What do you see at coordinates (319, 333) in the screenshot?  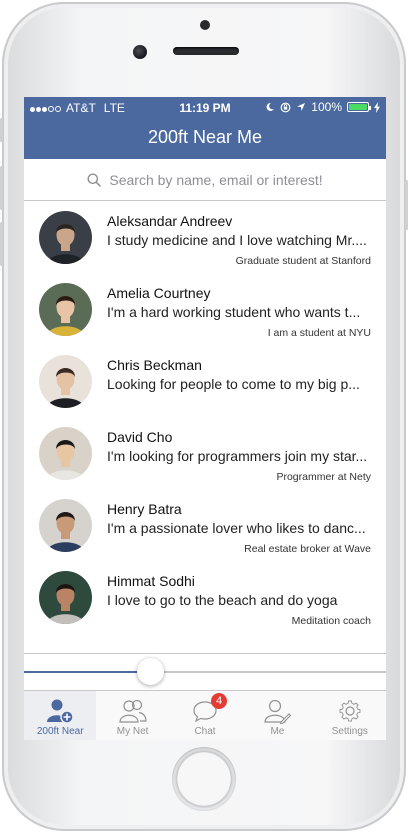 I see `person-role: I am a student at NYU` at bounding box center [319, 333].